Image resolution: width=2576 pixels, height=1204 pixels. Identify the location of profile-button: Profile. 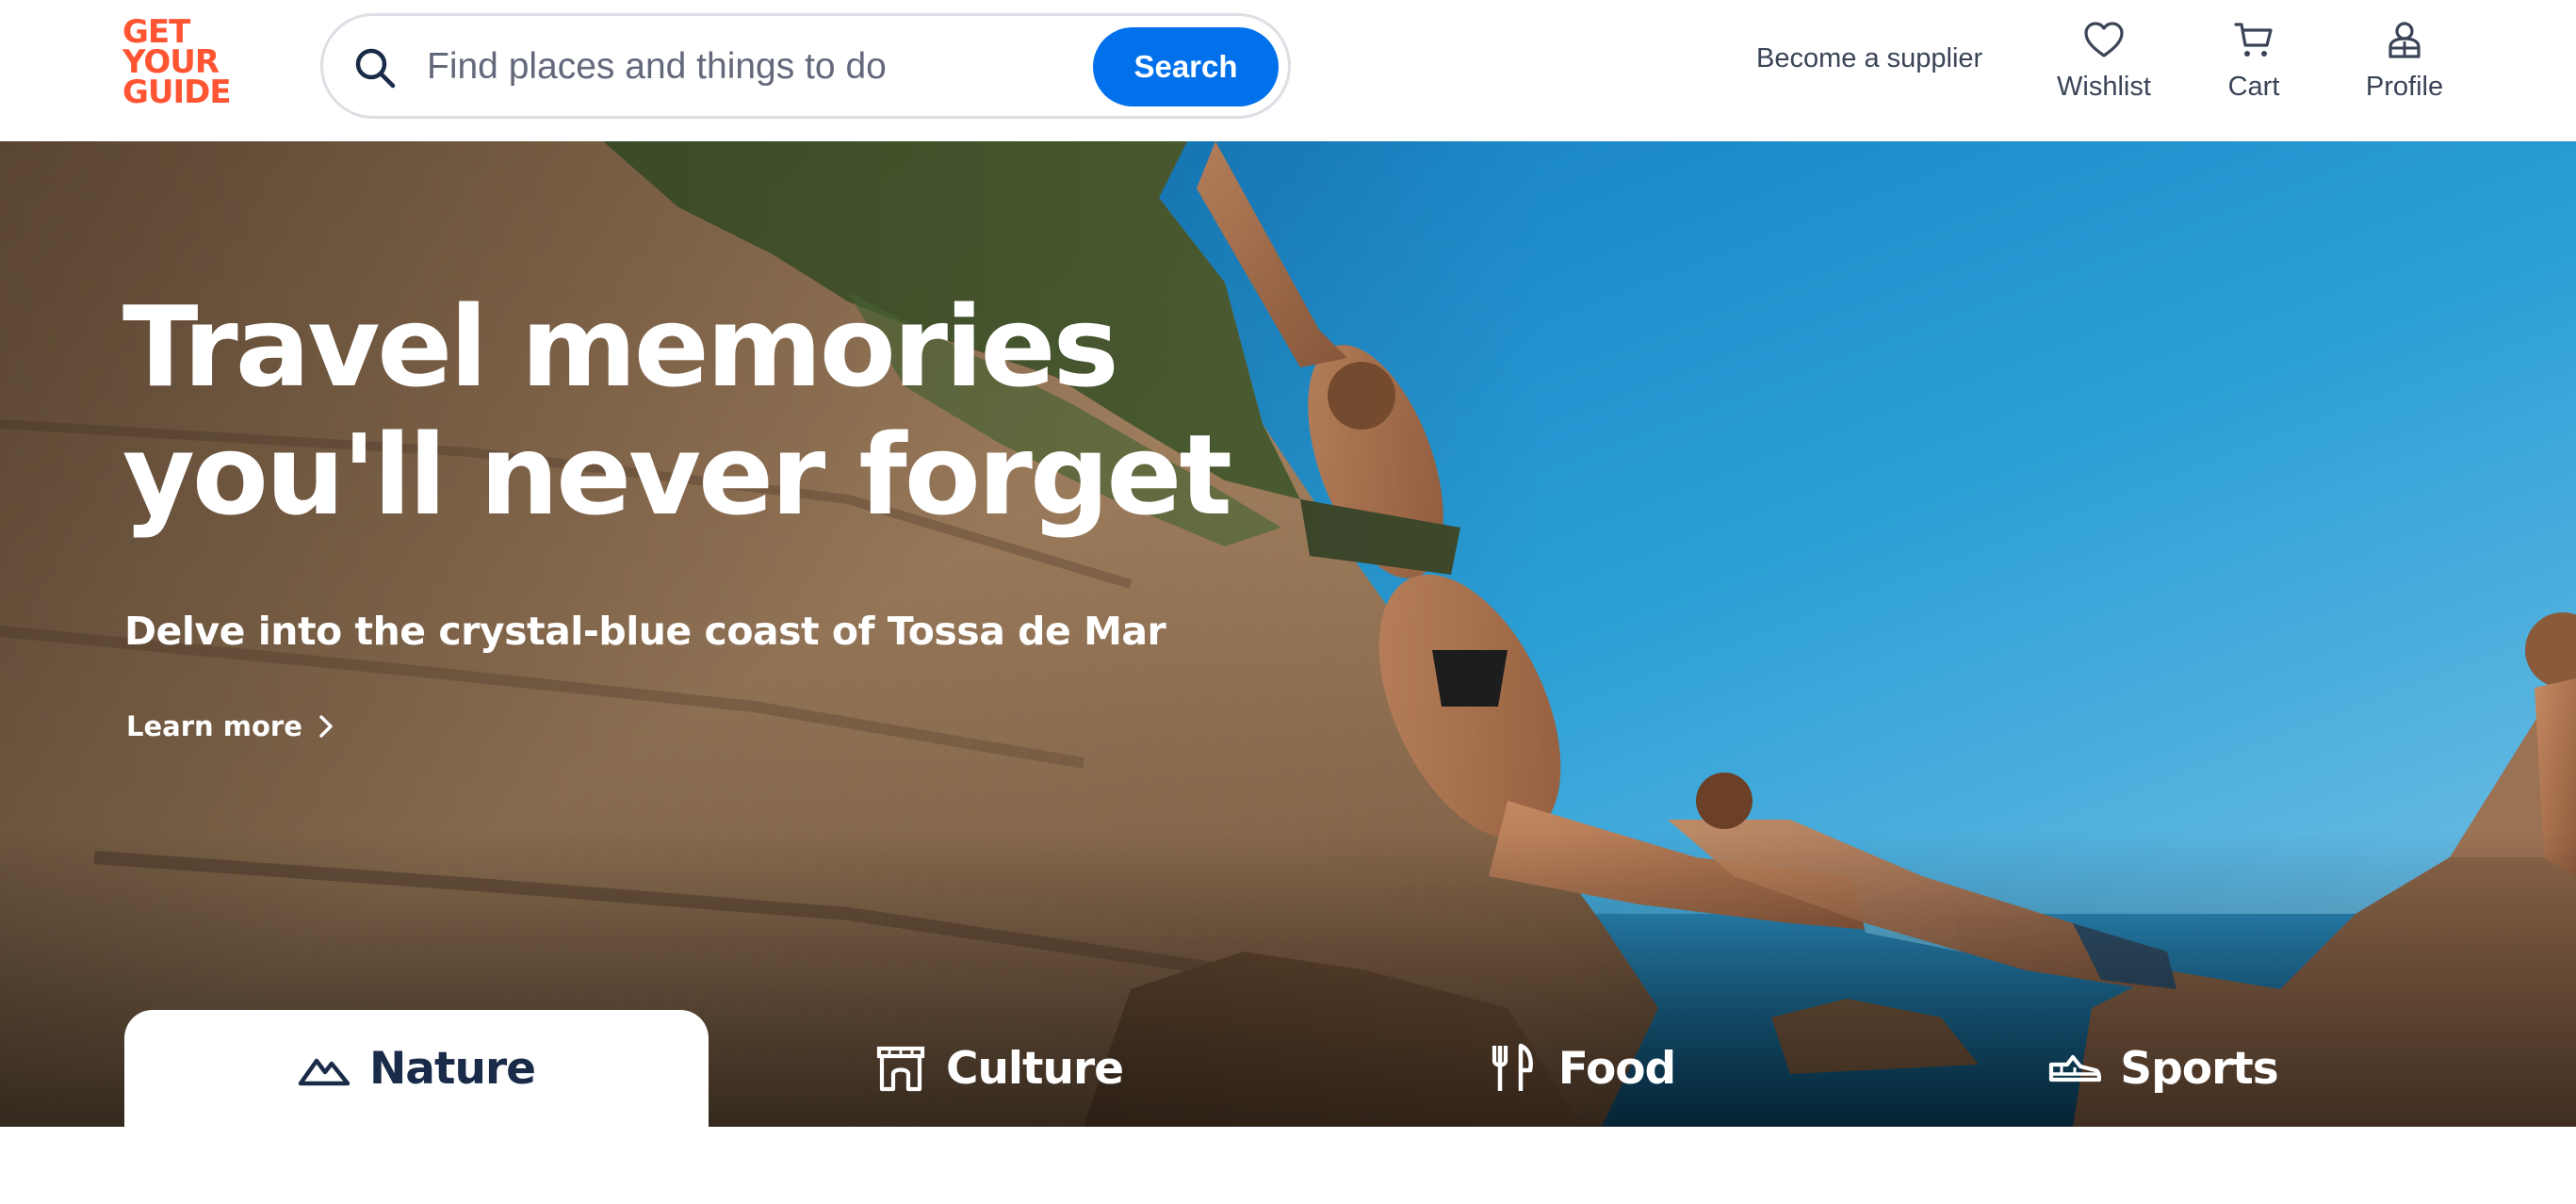
(2404, 66).